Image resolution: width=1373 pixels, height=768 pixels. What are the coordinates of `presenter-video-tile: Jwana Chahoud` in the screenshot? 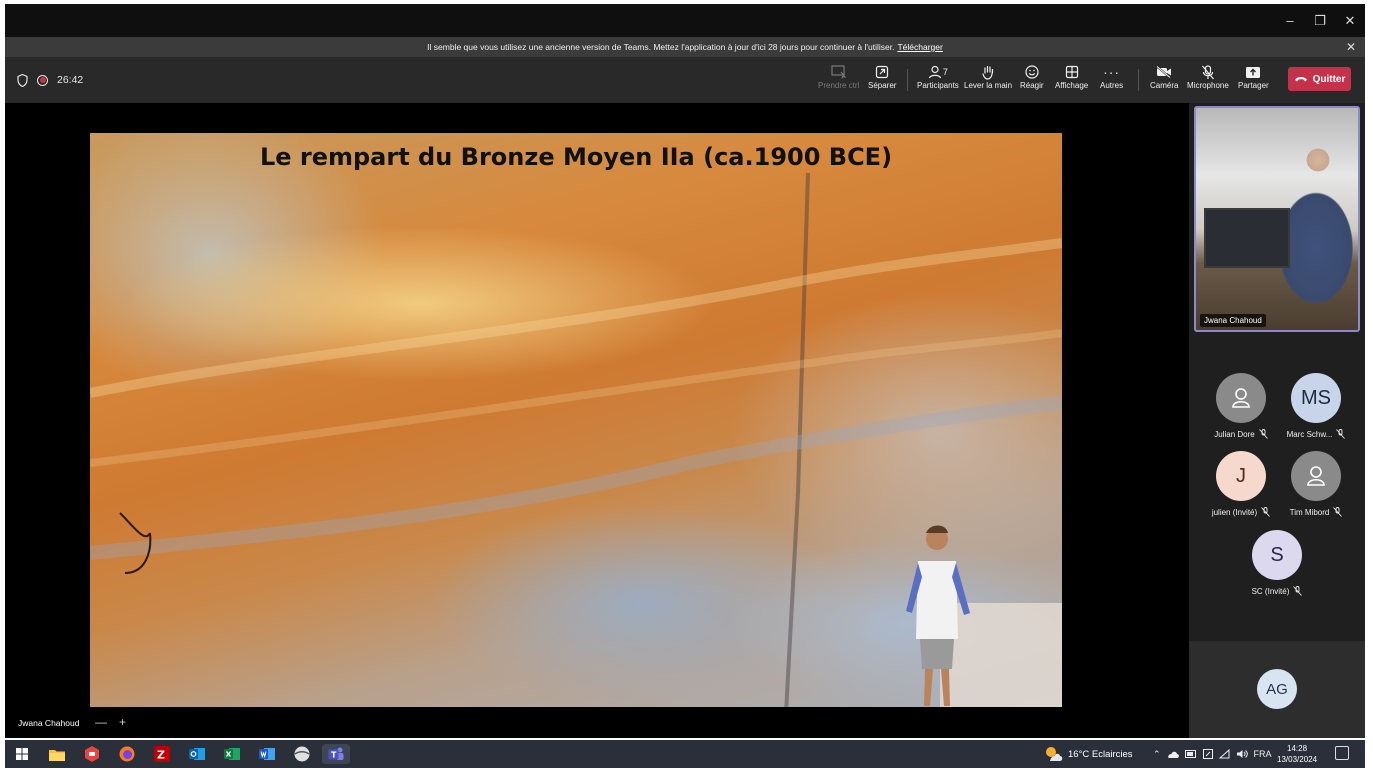 It's located at (1277, 219).